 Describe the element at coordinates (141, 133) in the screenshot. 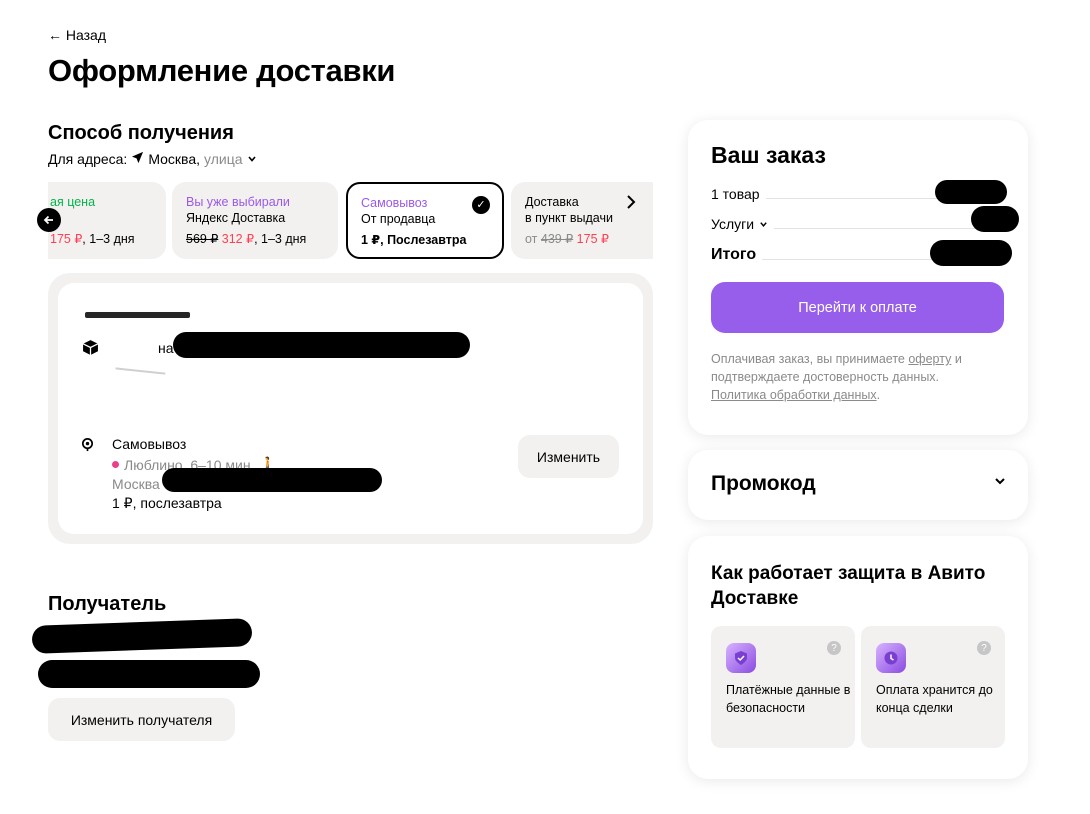

I see `delivery-method-heading: Способ получения` at that location.